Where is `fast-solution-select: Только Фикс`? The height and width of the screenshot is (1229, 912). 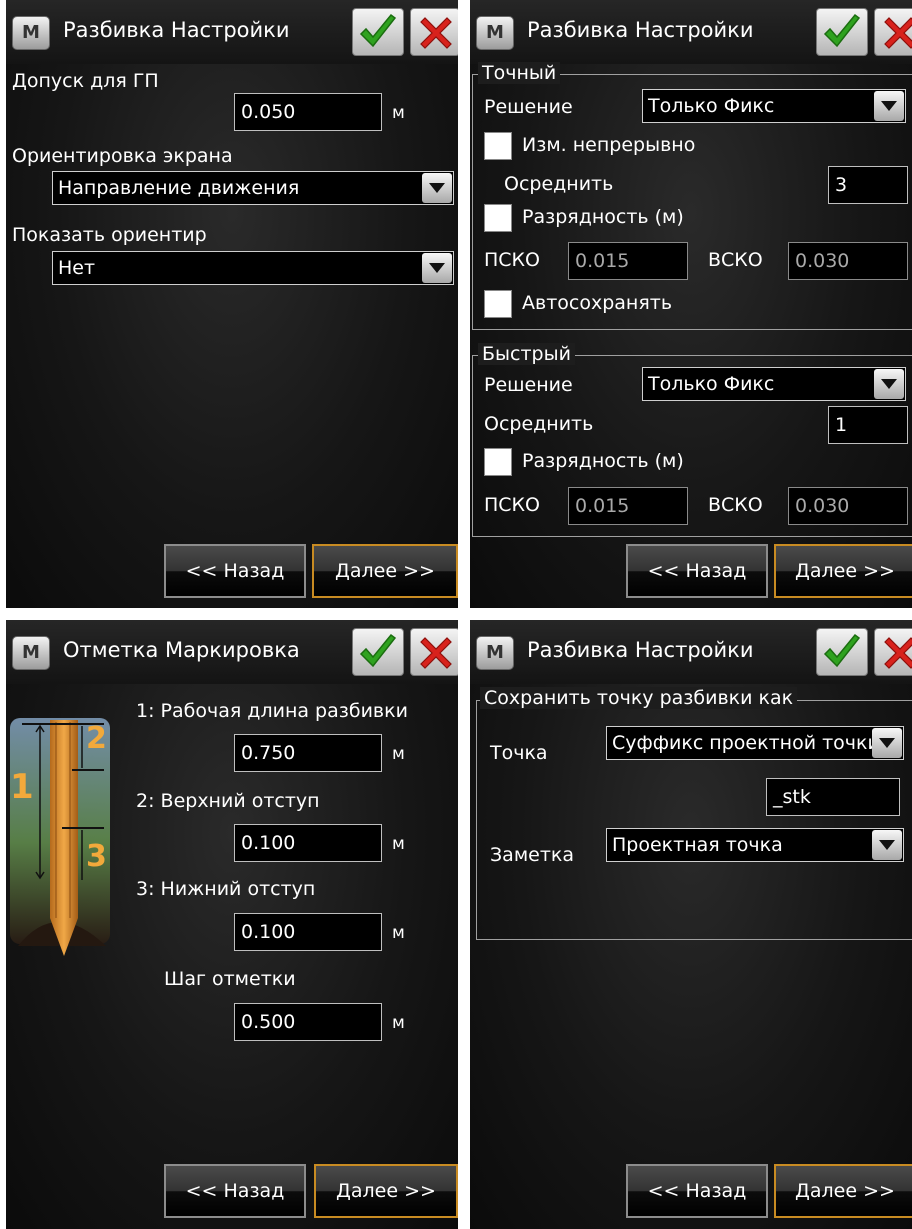 fast-solution-select: Только Фикс is located at coordinates (774, 384).